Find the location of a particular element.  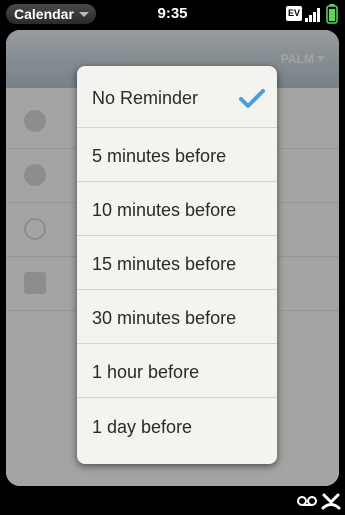

menu-item-label: 5 minutes before is located at coordinates (159, 156).